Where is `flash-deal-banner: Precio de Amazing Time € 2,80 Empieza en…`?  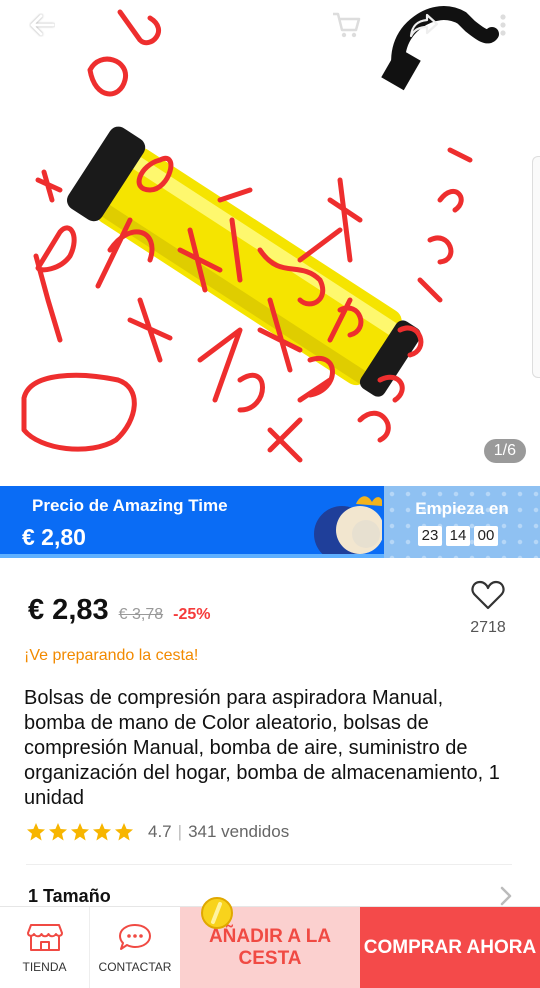 flash-deal-banner: Precio de Amazing Time € 2,80 Empieza en… is located at coordinates (270, 522).